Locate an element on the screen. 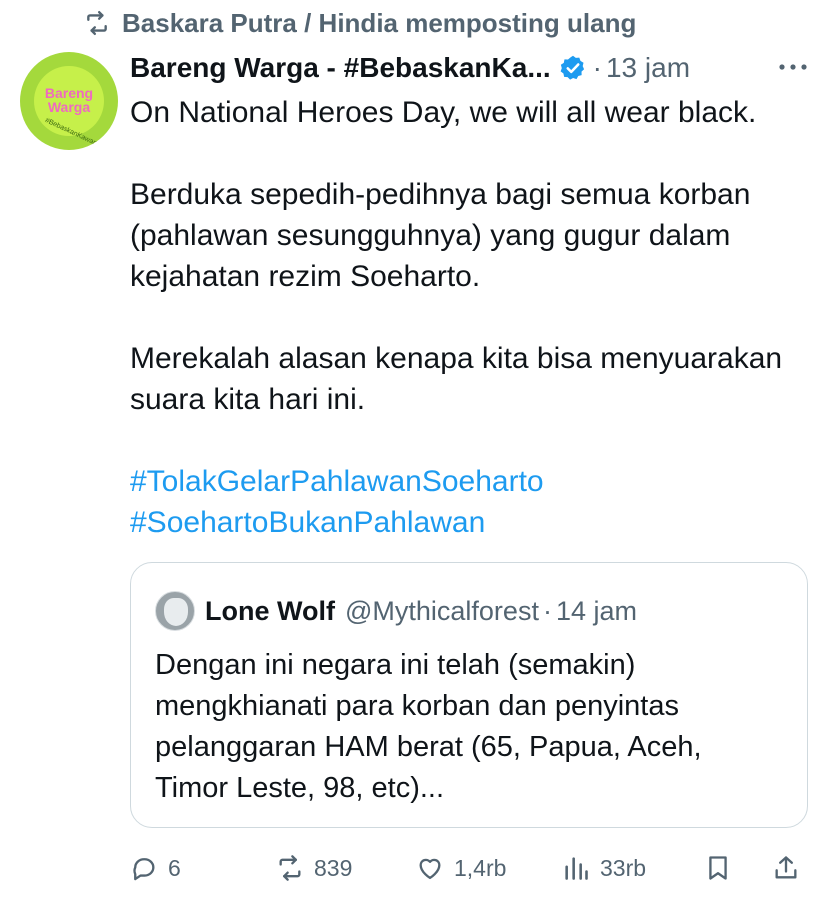 Image resolution: width=828 pixels, height=897 pixels. hashtag-link: #TolakGelarPahlawanSoeharto is located at coordinates (470, 481).